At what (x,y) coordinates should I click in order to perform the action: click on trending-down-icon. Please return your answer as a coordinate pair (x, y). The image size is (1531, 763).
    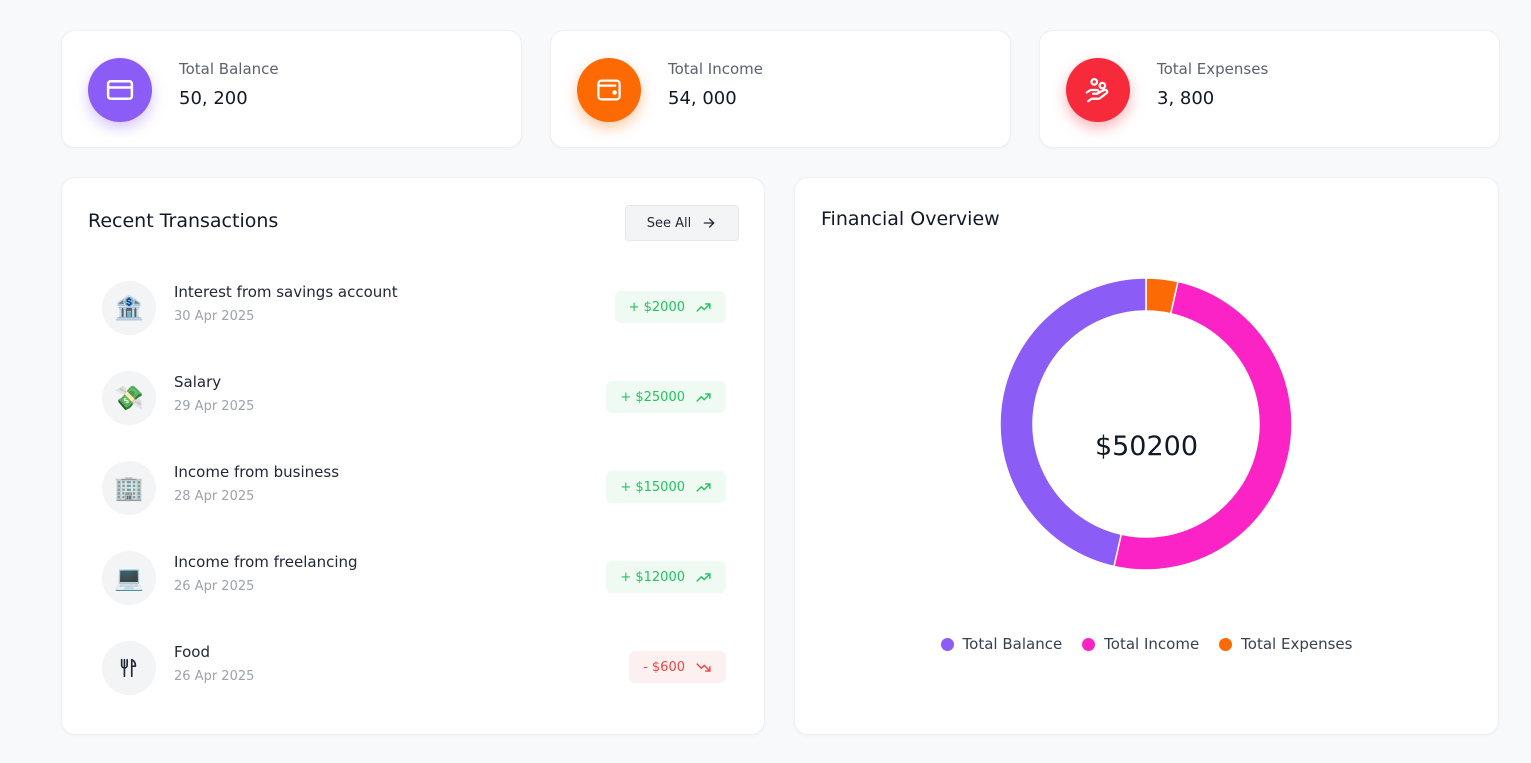
    Looking at the image, I should click on (703, 667).